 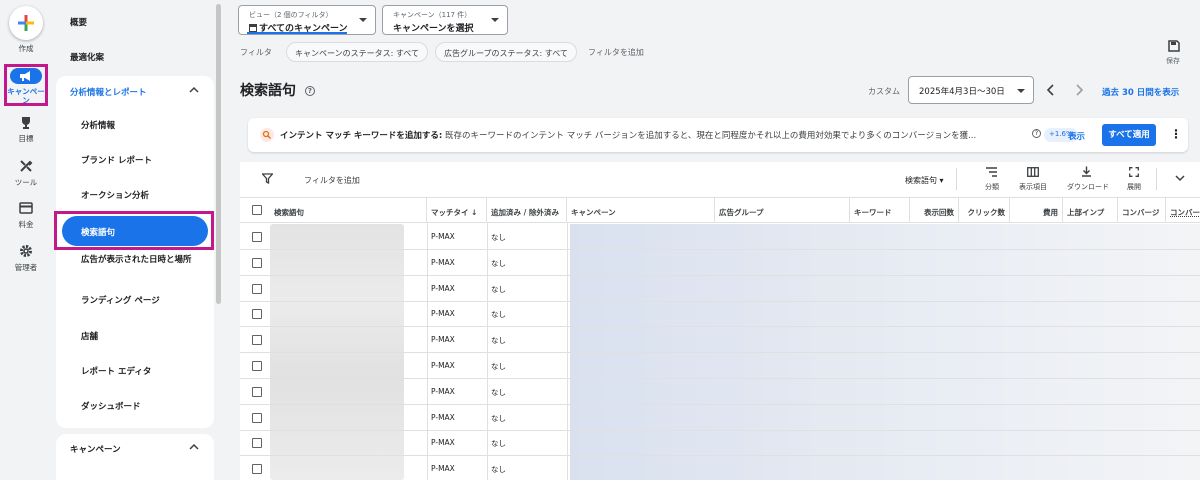 I want to click on create-label: 作成, so click(x=26, y=48).